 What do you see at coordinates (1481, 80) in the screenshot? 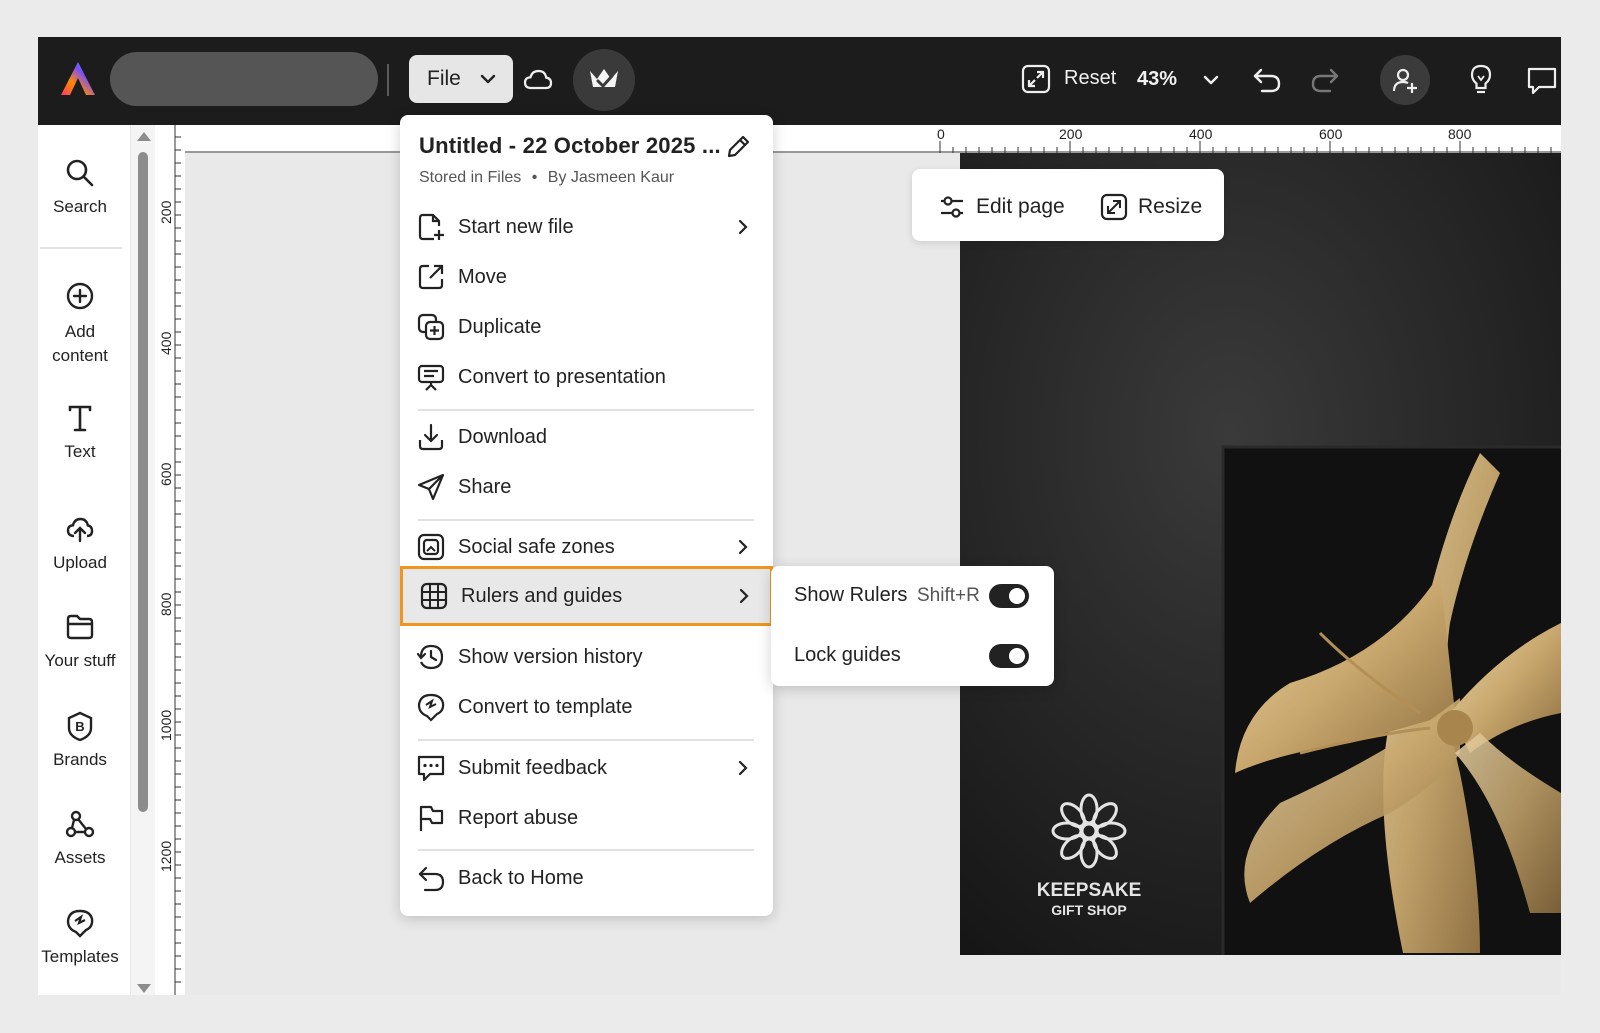
I see `lightbulb-icon` at bounding box center [1481, 80].